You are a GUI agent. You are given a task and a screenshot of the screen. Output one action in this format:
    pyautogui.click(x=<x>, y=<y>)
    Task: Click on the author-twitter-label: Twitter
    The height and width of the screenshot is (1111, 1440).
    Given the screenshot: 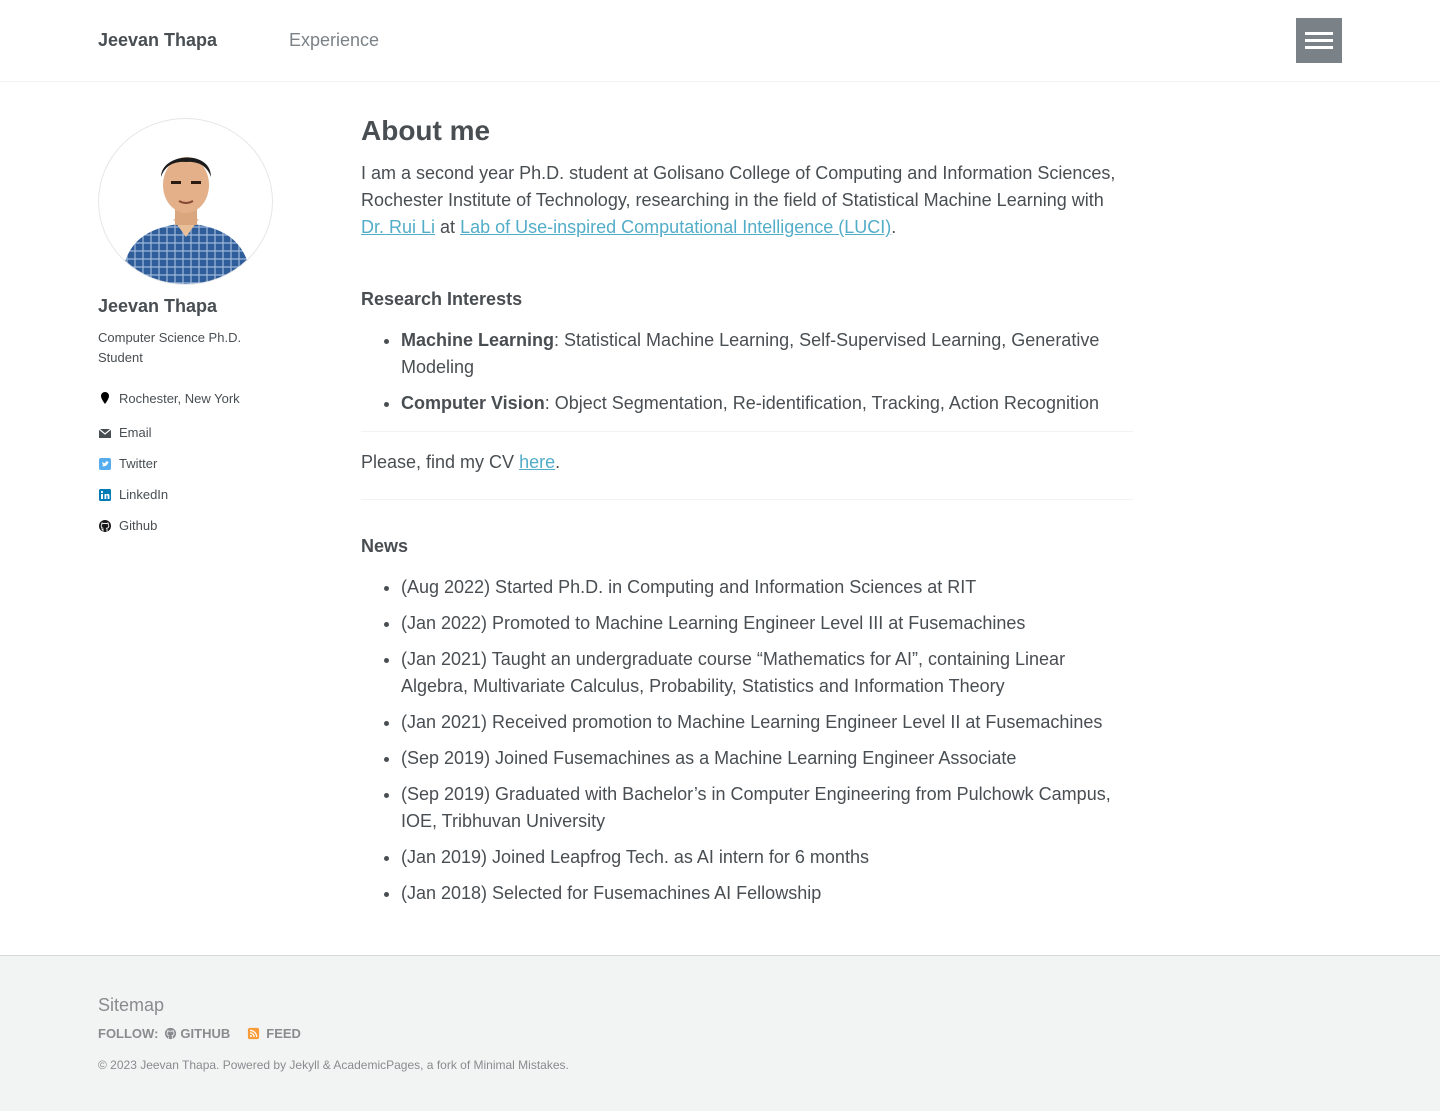 What is the action you would take?
    pyautogui.click(x=138, y=463)
    